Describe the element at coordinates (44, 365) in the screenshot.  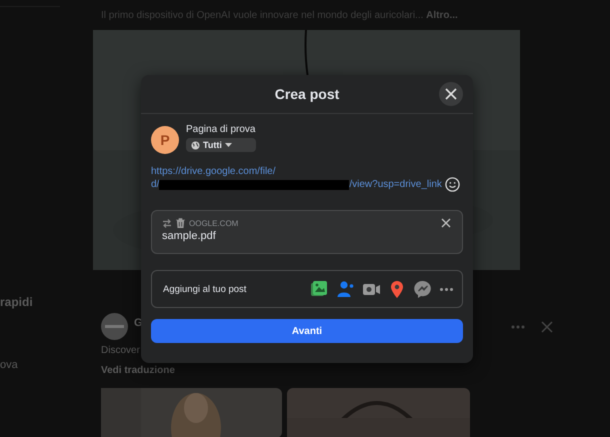
I see `sidebar-item: ova` at that location.